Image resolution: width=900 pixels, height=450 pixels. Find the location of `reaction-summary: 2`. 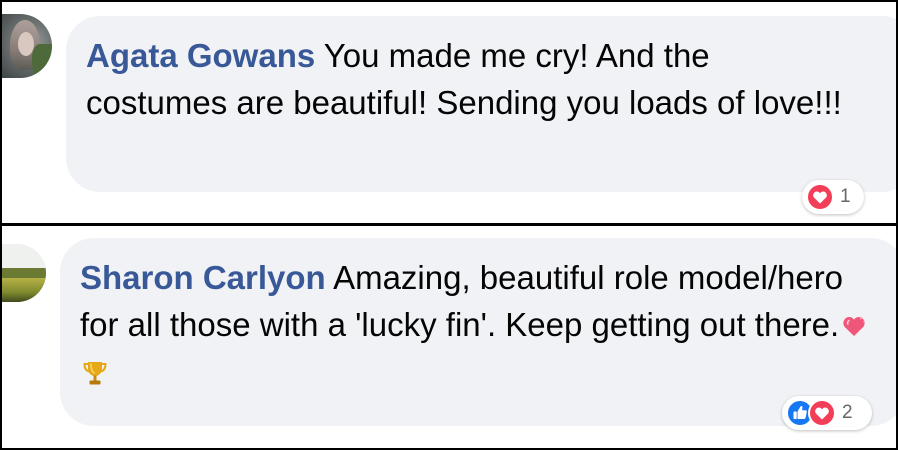

reaction-summary: 2 is located at coordinates (827, 413).